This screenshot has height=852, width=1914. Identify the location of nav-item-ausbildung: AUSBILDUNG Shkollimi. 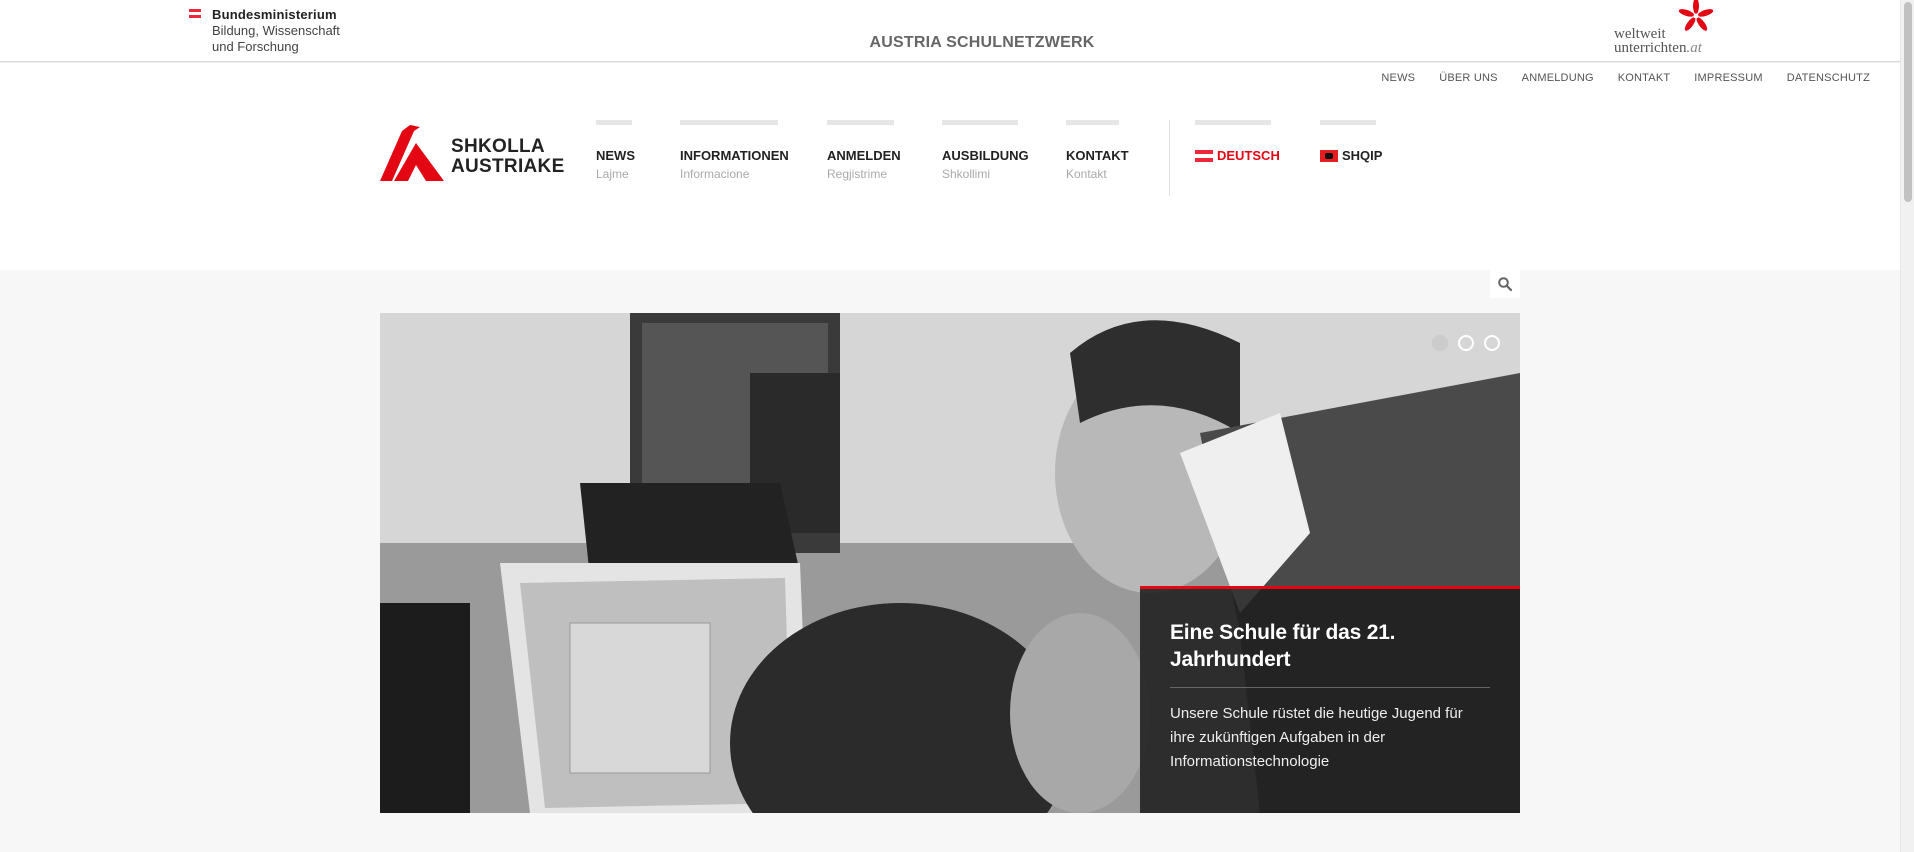
(985, 150).